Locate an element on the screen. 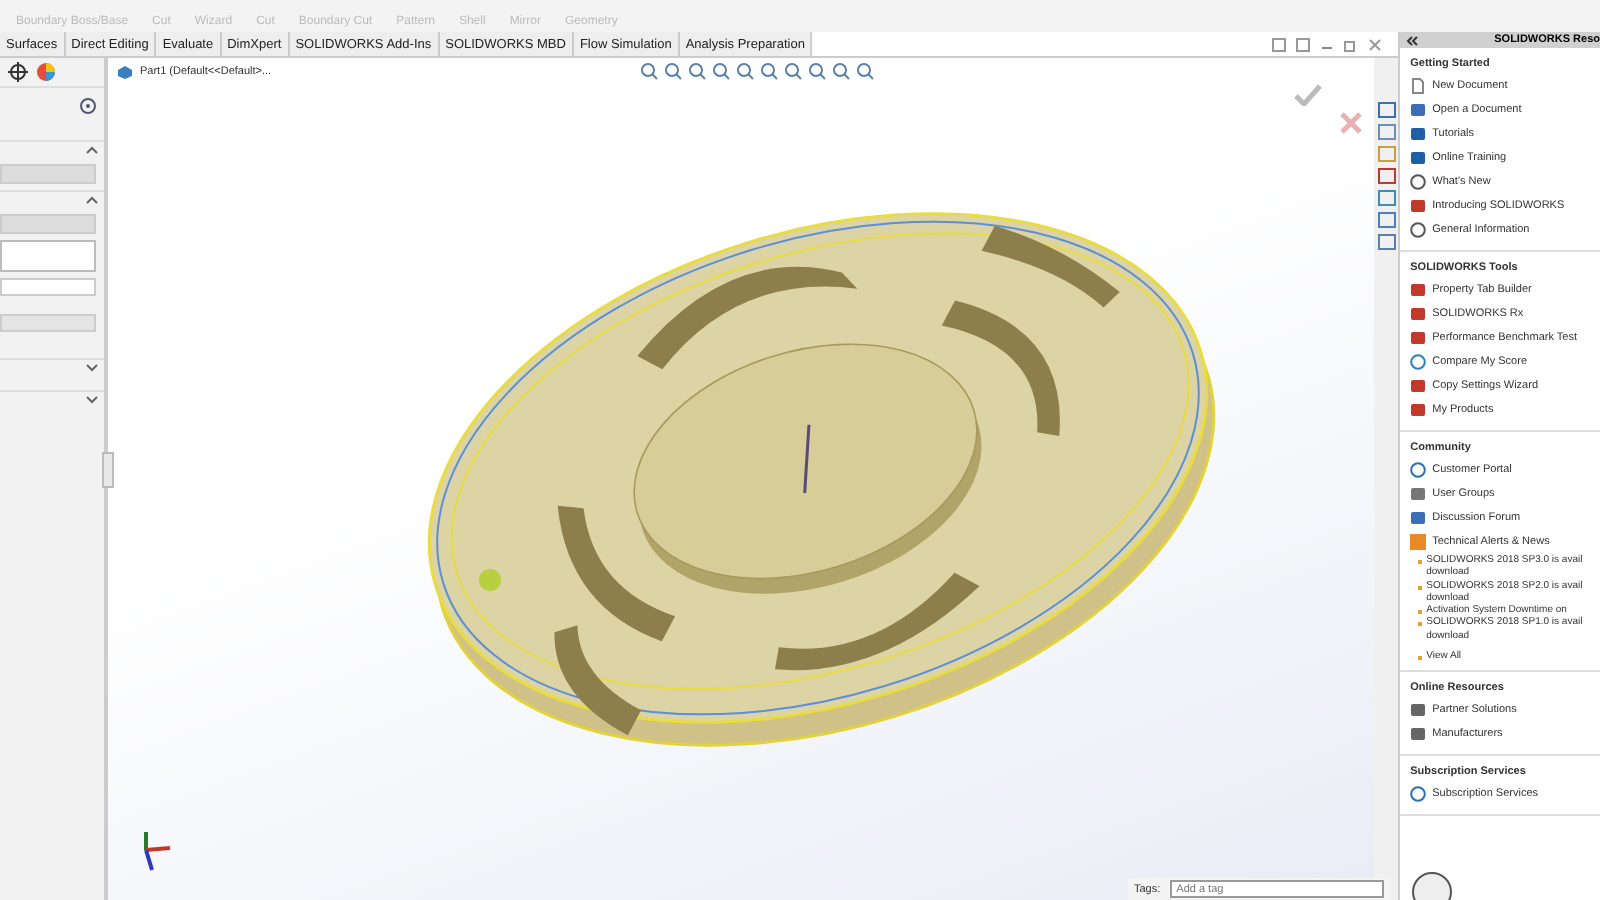  help-icon is located at coordinates (88, 106).